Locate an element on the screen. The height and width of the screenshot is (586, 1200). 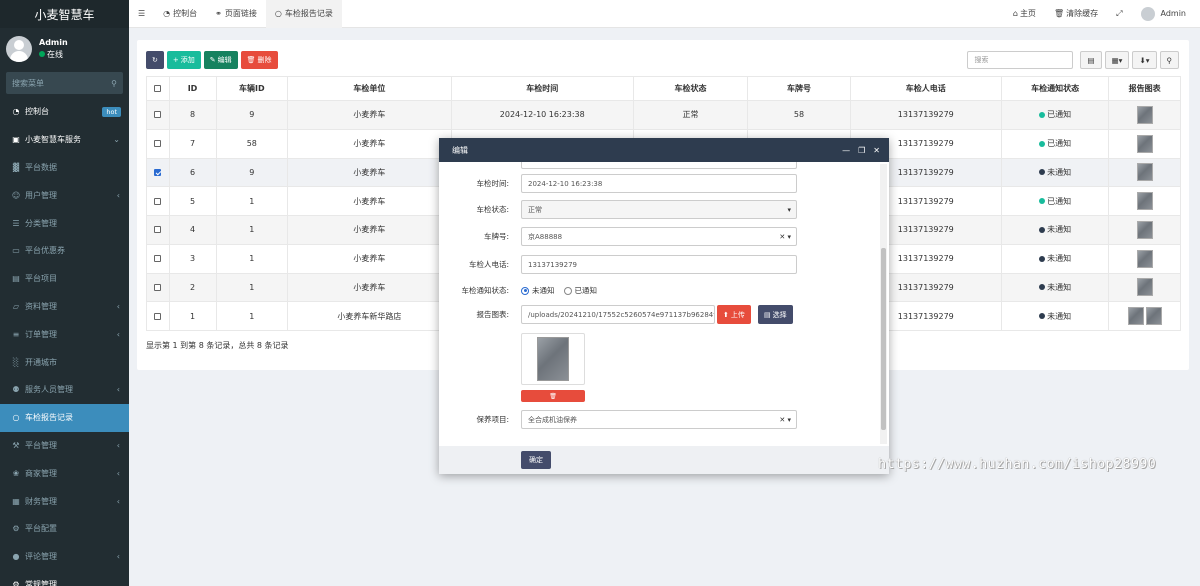
sidebar-item: ⚙ 常规管理 is located at coordinates (64, 578).